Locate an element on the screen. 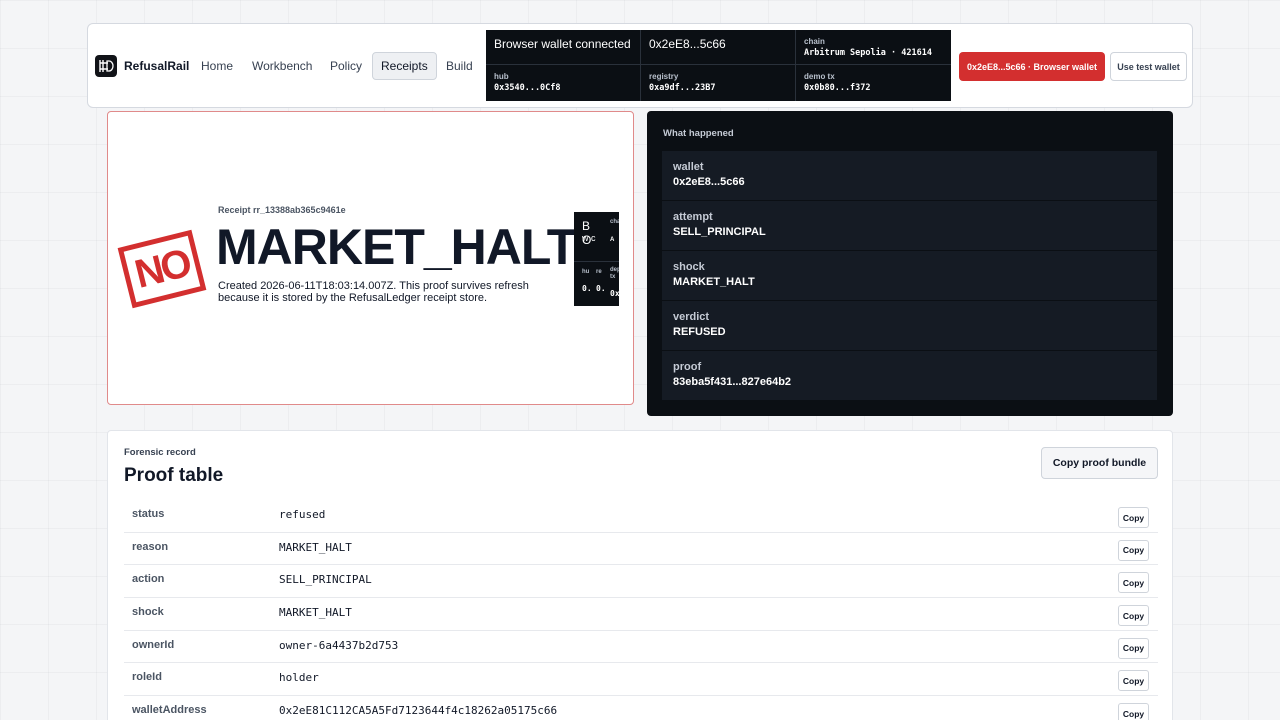  nav-home: Home is located at coordinates (217, 66).